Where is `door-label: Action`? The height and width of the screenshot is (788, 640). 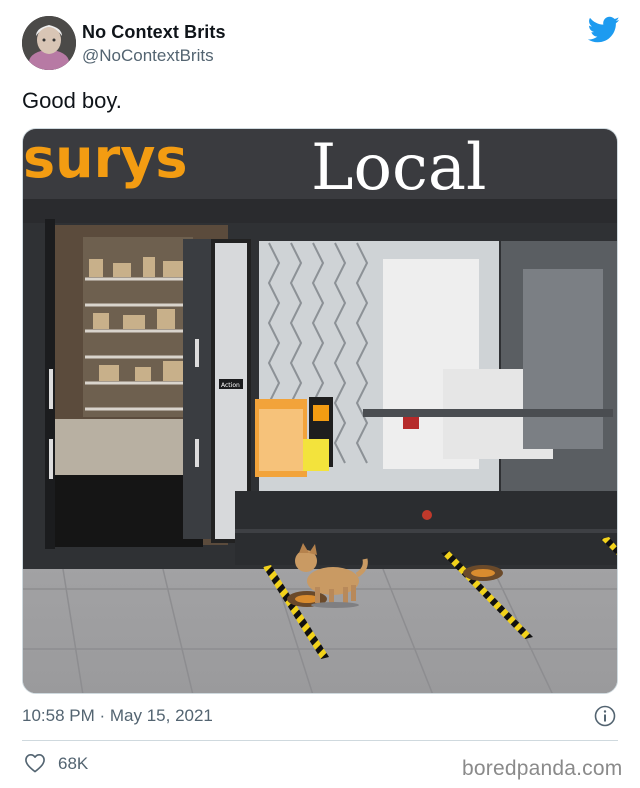 door-label: Action is located at coordinates (230, 385).